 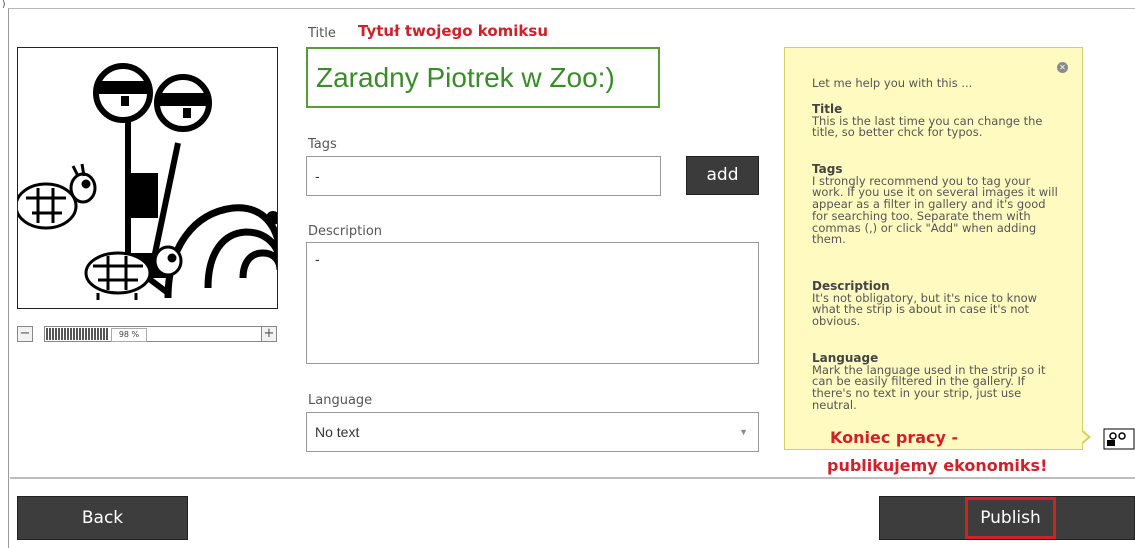 I want to click on zoom-in-button: +, so click(x=269, y=334).